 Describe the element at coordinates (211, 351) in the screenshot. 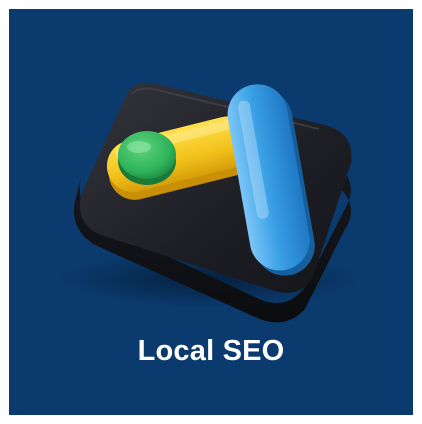

I see `card-title: Local SEO` at that location.